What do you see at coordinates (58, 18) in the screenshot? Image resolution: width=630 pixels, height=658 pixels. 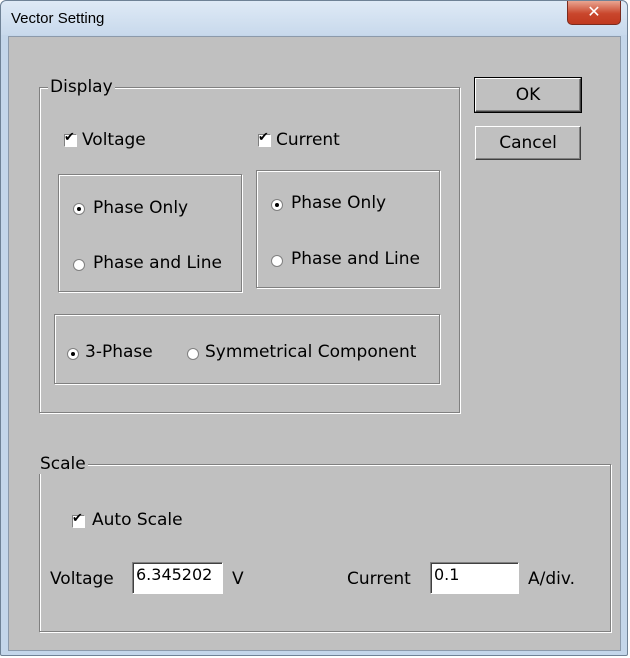 I see `window-title: Vector Setting` at bounding box center [58, 18].